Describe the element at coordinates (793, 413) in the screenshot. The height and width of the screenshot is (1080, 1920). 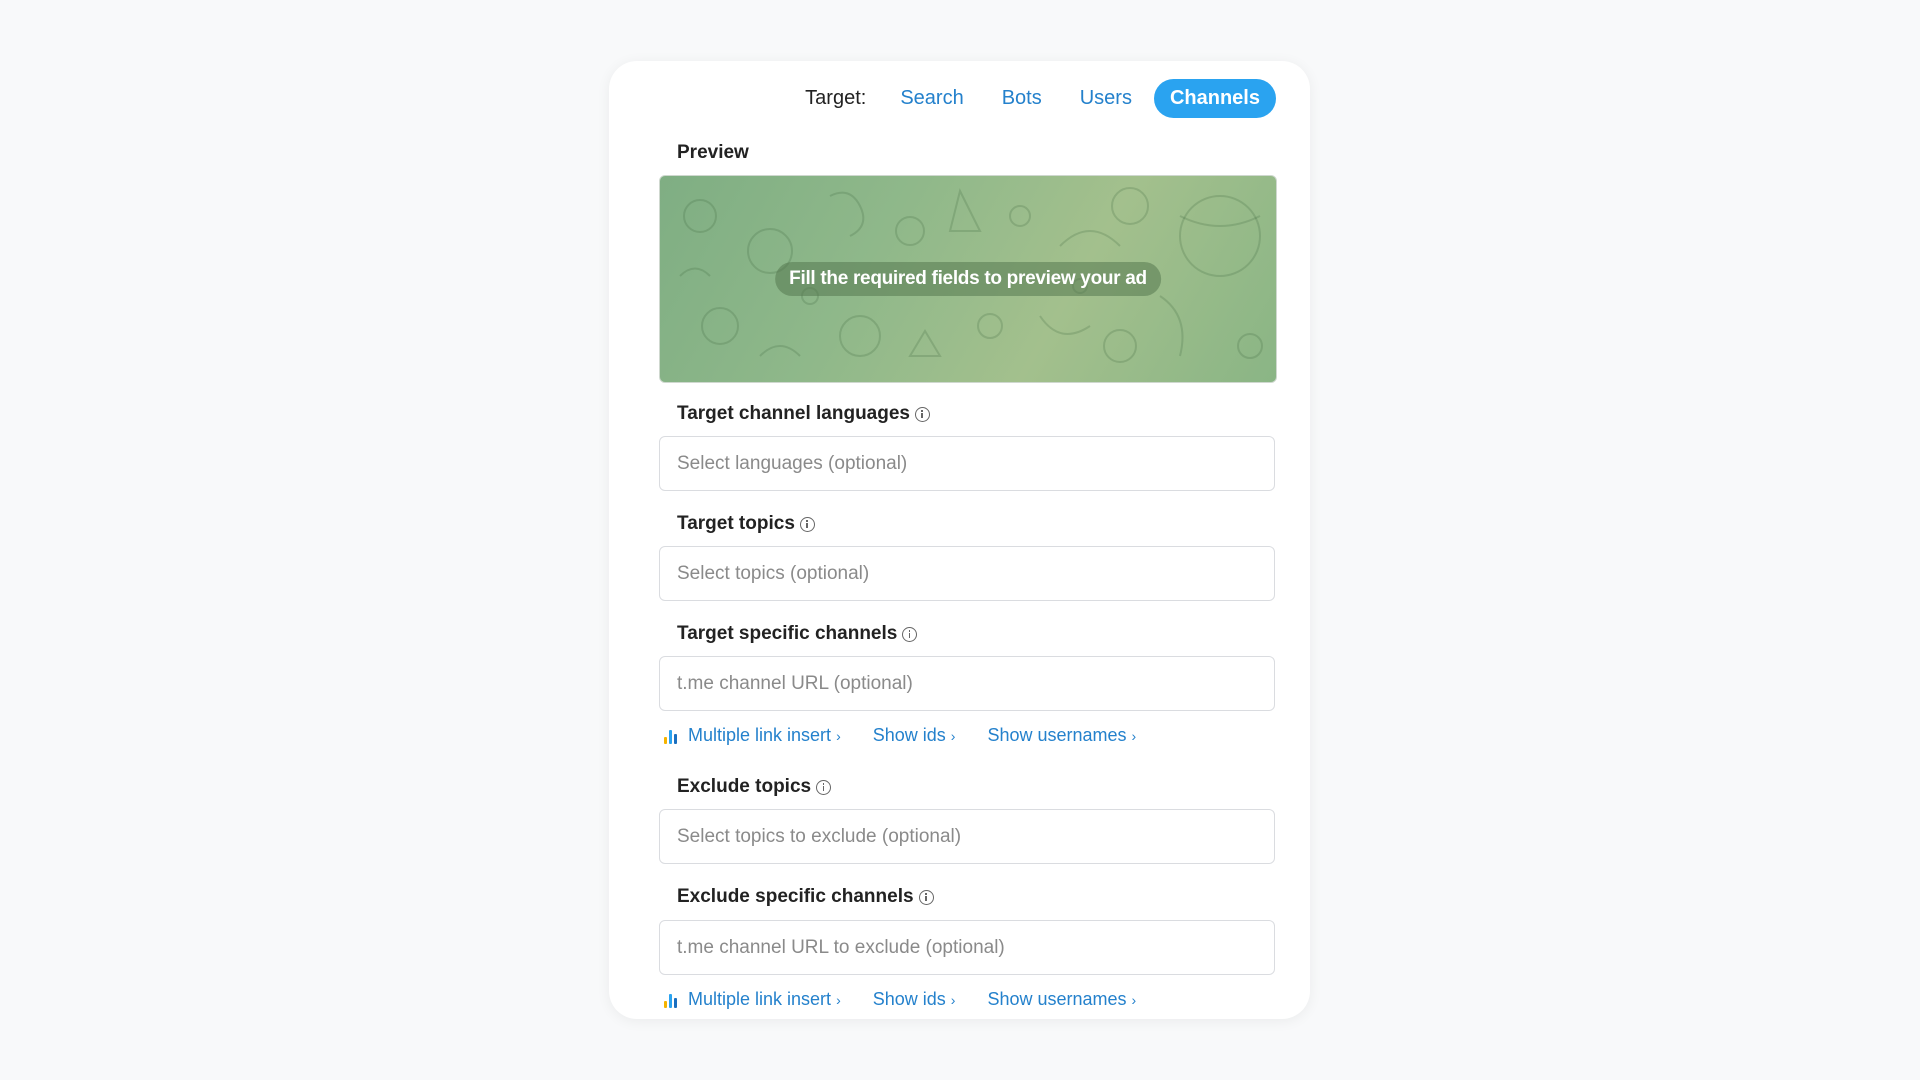
I see `languages-label-text: Target channel languages` at that location.